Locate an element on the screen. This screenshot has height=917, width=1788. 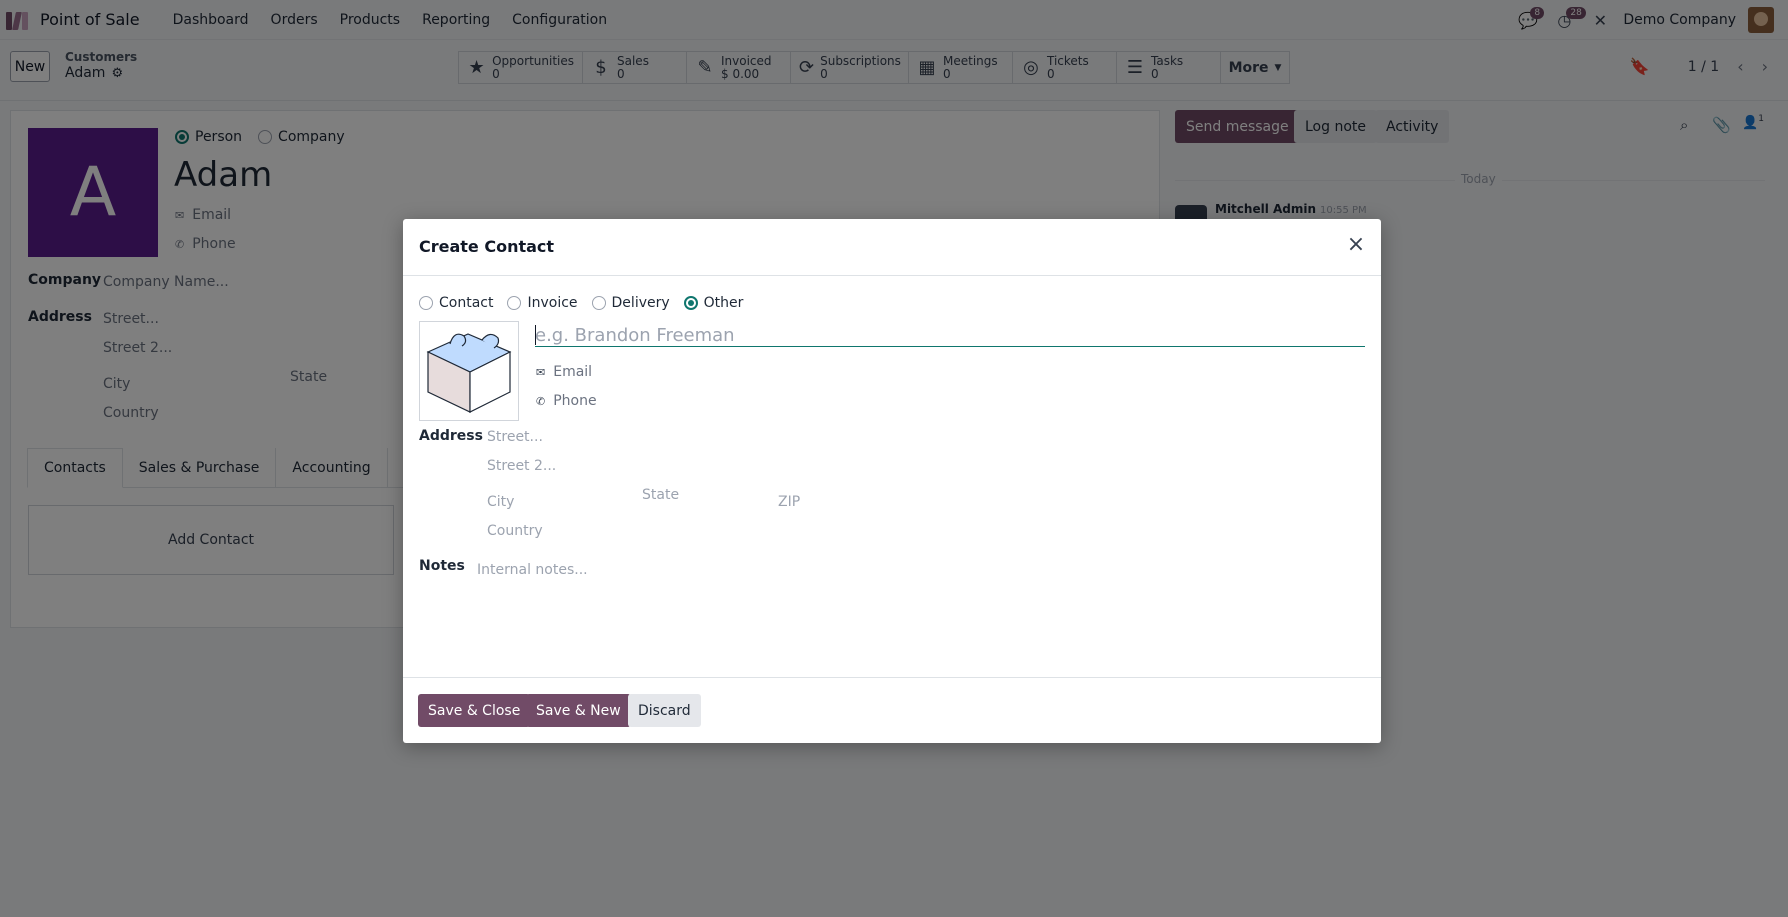
city-input: City is located at coordinates (500, 502).